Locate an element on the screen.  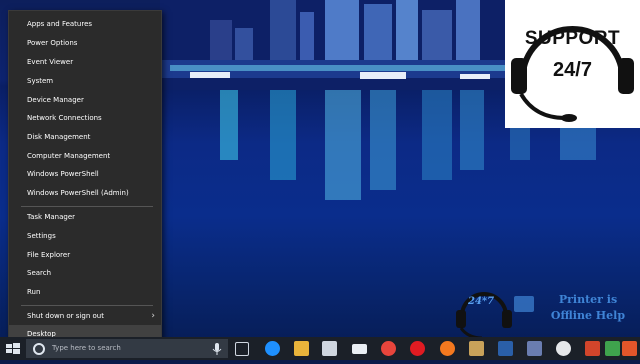
photoshop-icon is located at coordinates (505, 348).